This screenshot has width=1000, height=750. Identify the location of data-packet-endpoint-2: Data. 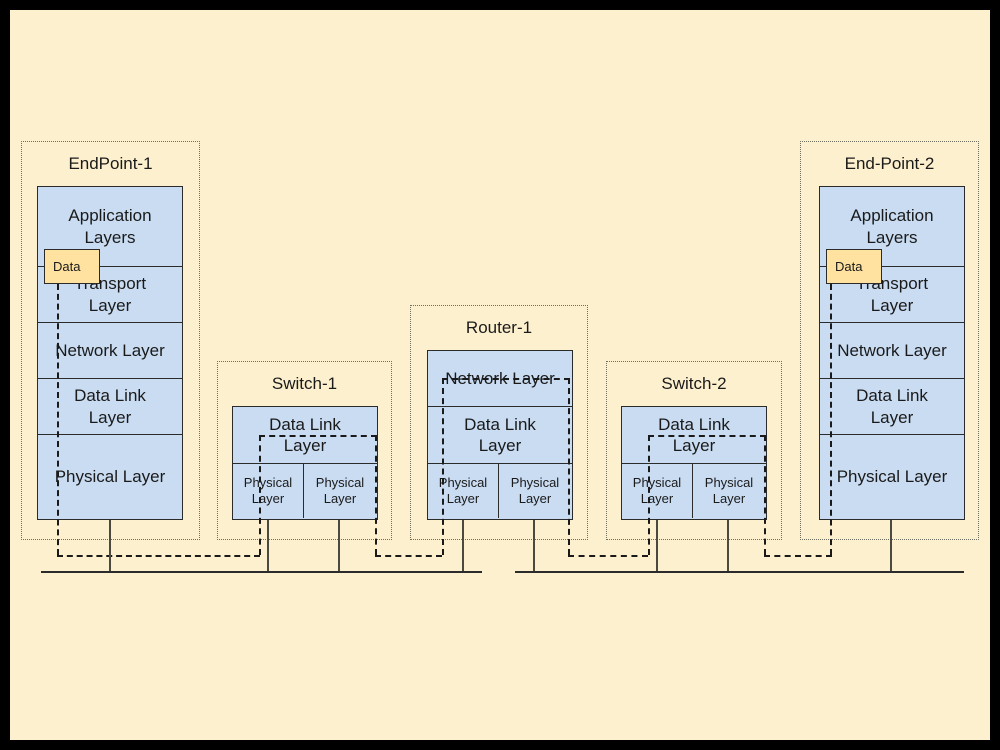
(854, 266).